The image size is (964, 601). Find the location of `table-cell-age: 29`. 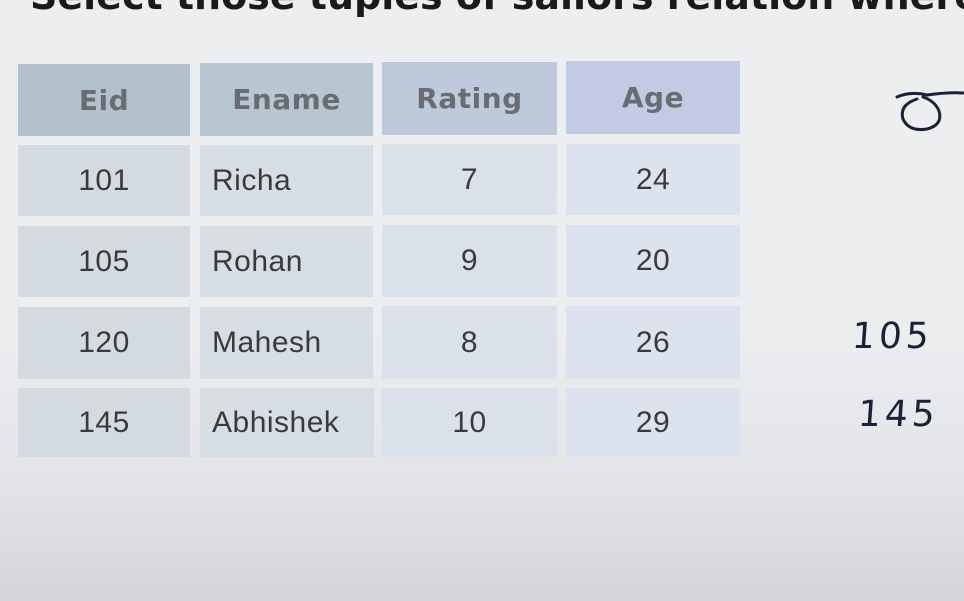

table-cell-age: 29 is located at coordinates (653, 422).